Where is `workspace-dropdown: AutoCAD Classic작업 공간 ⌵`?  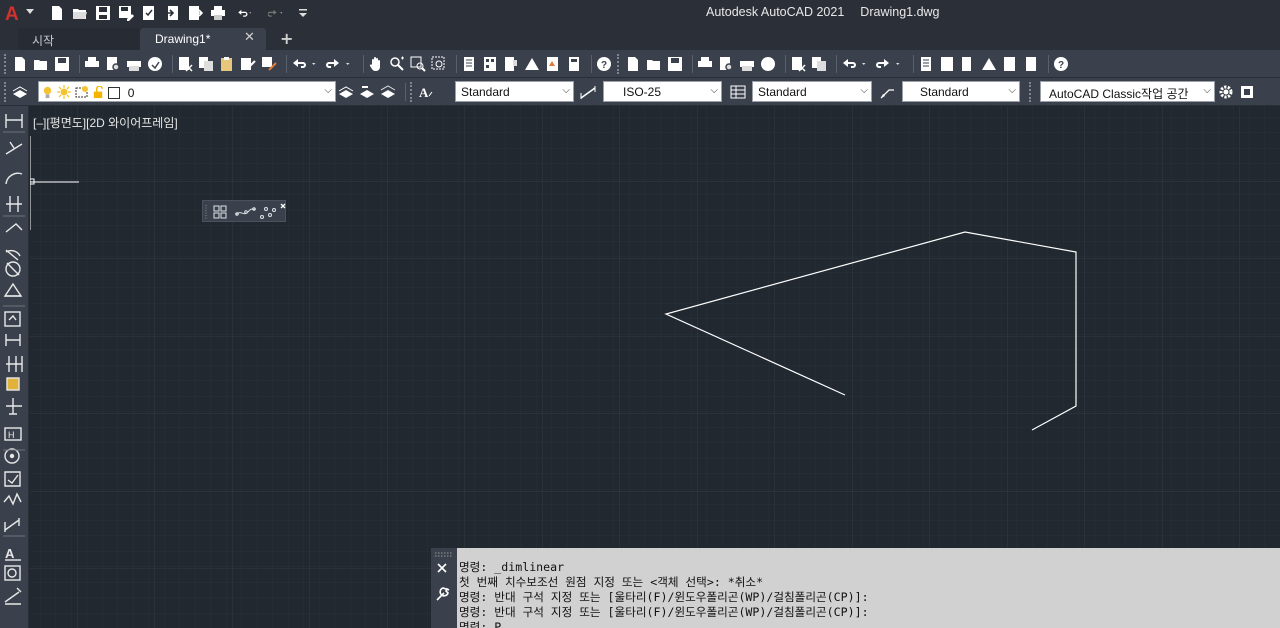
workspace-dropdown: AutoCAD Classic작업 공간 ⌵ is located at coordinates (1127, 91).